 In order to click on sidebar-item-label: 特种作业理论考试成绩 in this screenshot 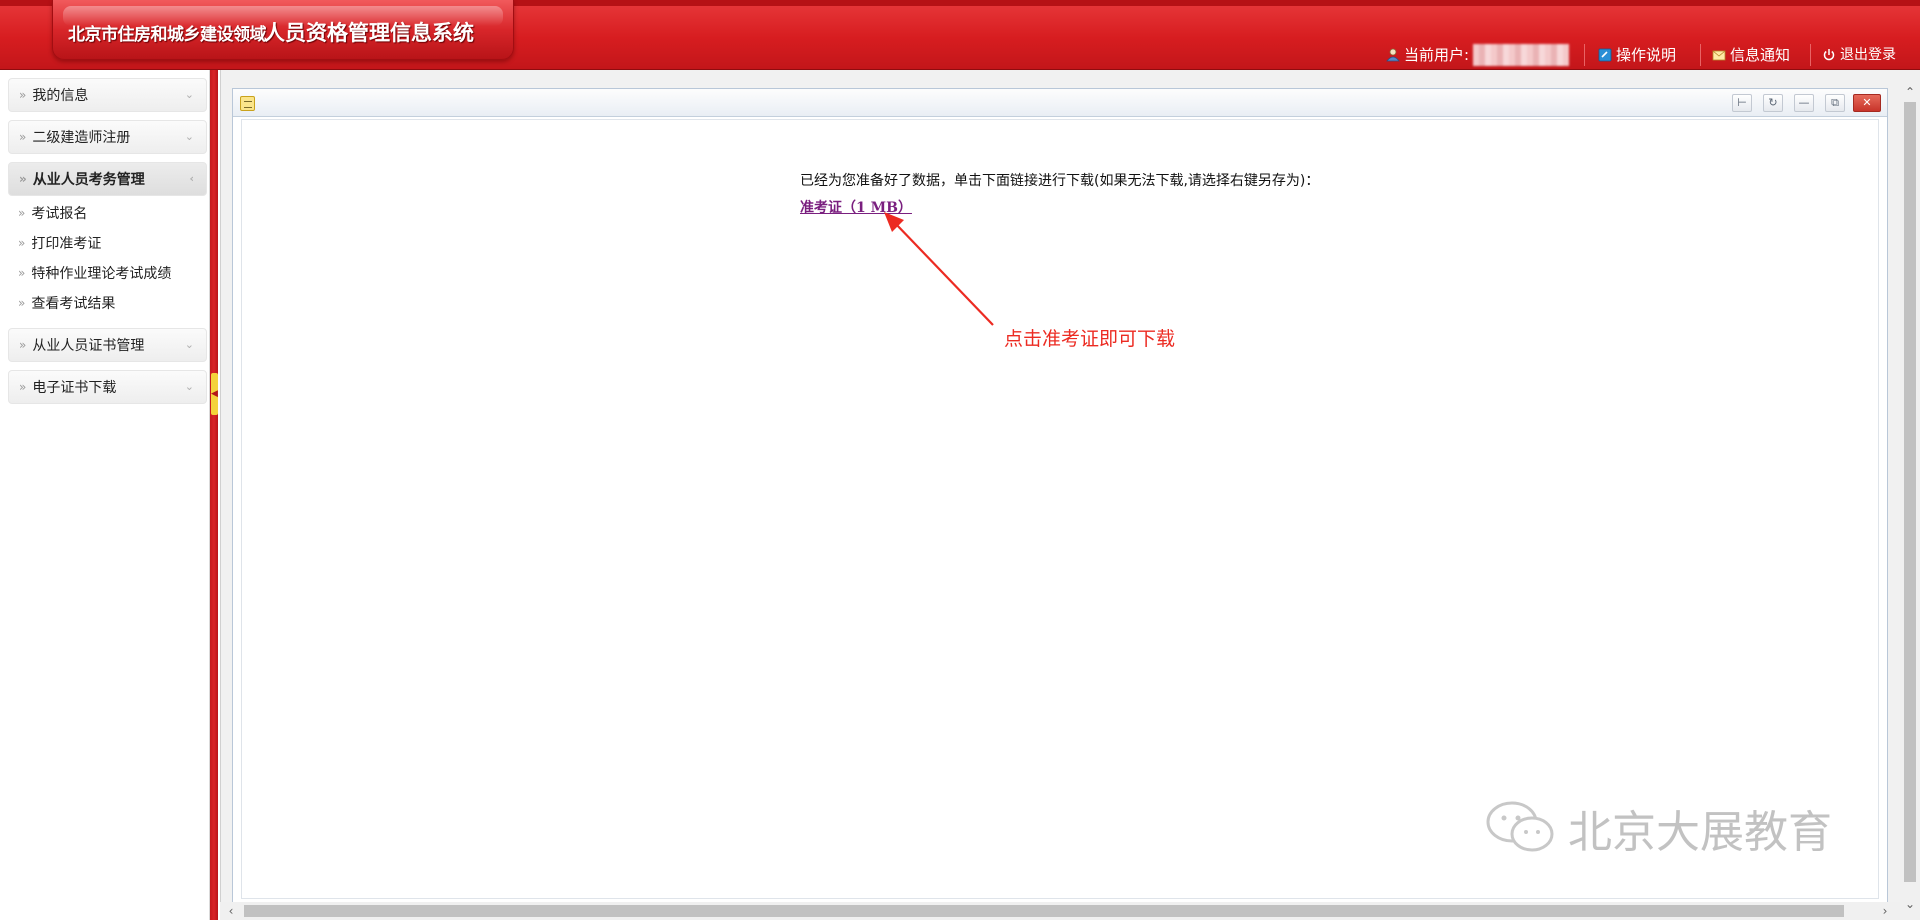, I will do `click(101, 274)`.